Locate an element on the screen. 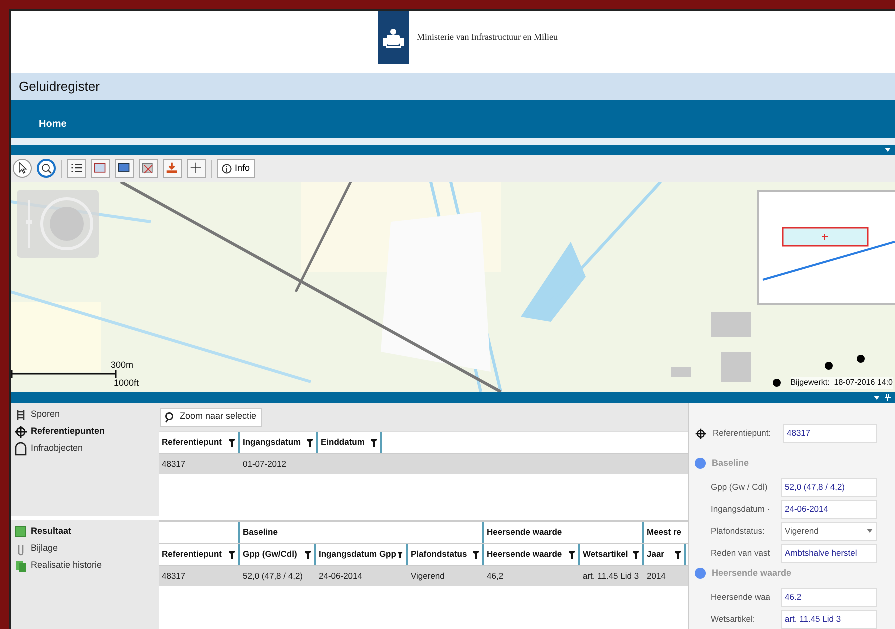 The image size is (895, 629). scale-label: 1000ft is located at coordinates (127, 383).